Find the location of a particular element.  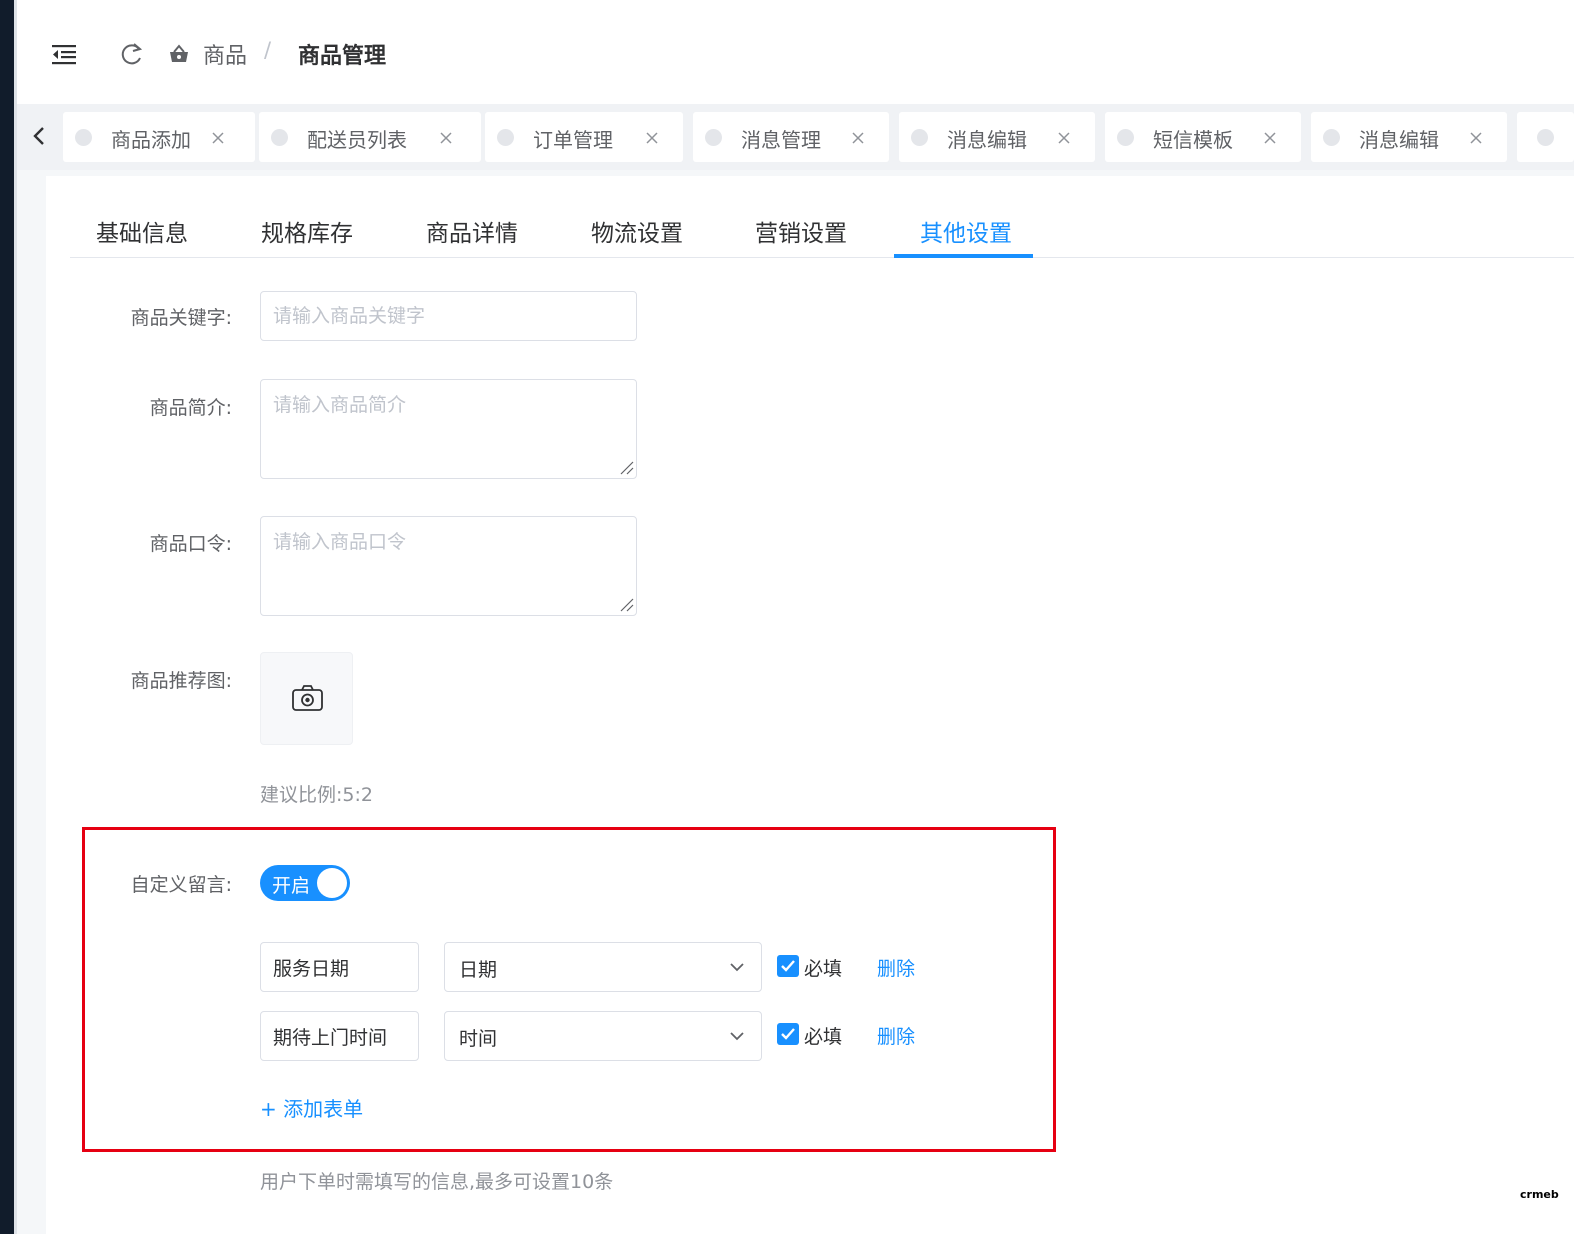

tag-item: 商品添加 is located at coordinates (159, 137).